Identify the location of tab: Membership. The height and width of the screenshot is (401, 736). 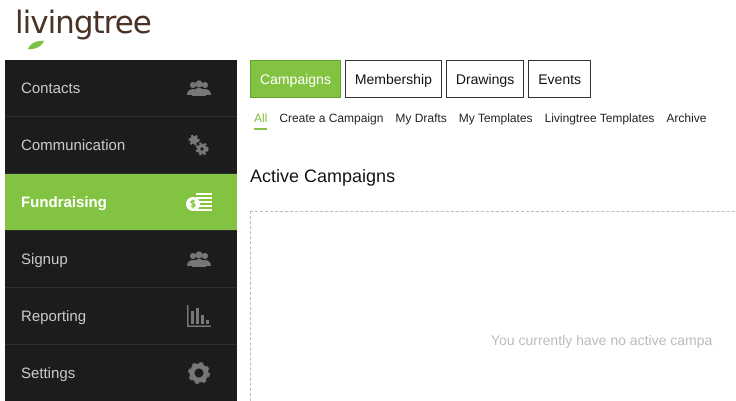
(393, 79).